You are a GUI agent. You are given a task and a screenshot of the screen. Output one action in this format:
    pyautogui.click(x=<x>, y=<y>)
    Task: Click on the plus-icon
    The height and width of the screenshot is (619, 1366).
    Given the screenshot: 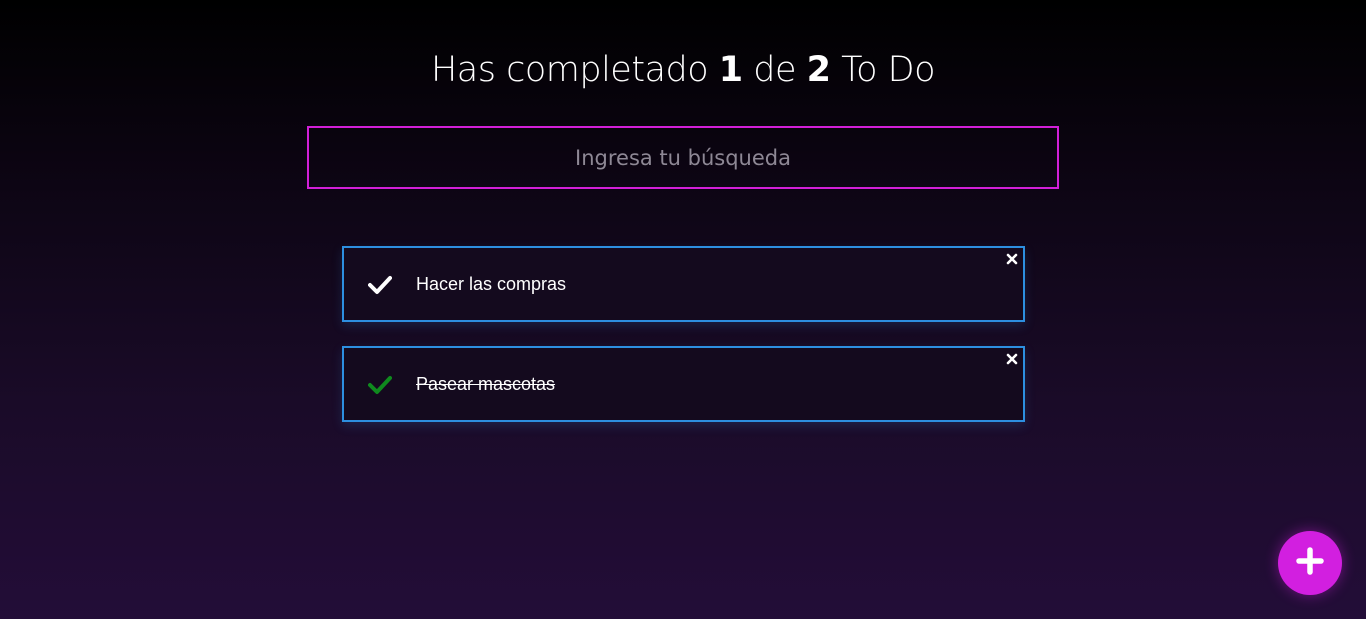 What is the action you would take?
    pyautogui.click(x=1310, y=563)
    